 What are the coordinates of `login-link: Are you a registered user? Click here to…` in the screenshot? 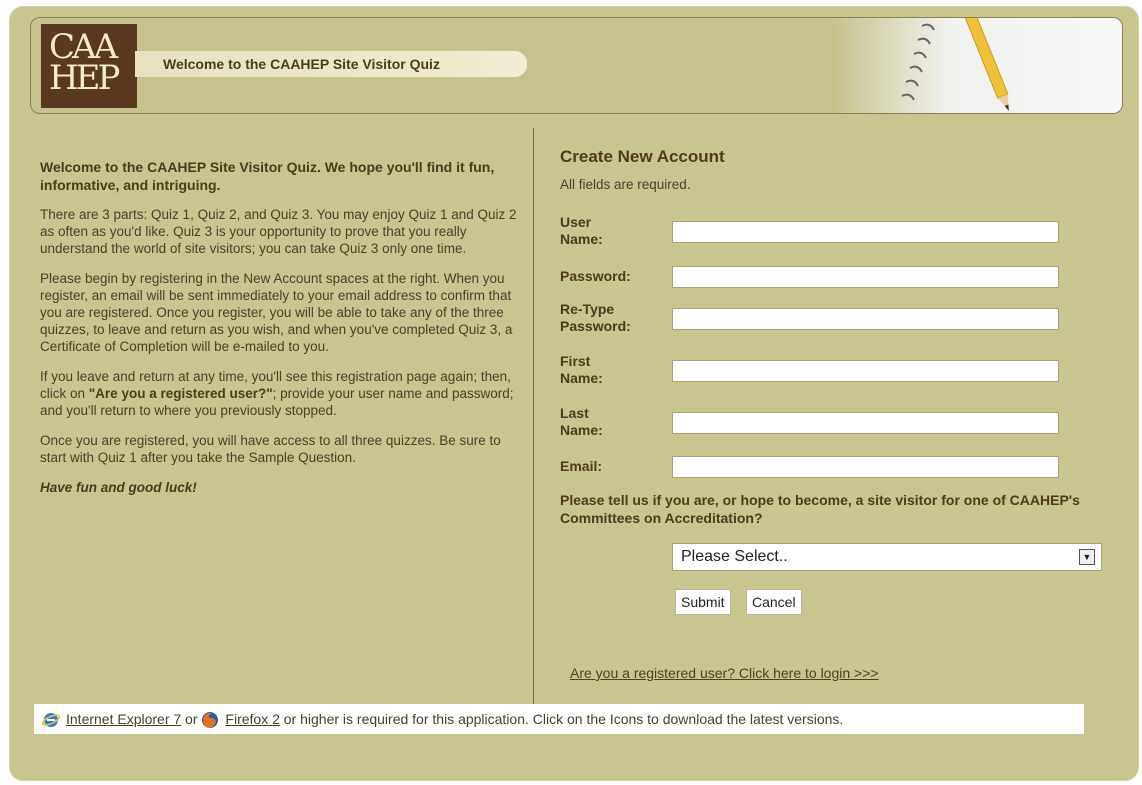 It's located at (724, 673).